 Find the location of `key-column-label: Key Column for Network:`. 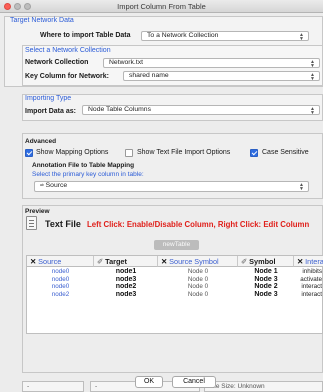

key-column-label: Key Column for Network: is located at coordinates (67, 76).